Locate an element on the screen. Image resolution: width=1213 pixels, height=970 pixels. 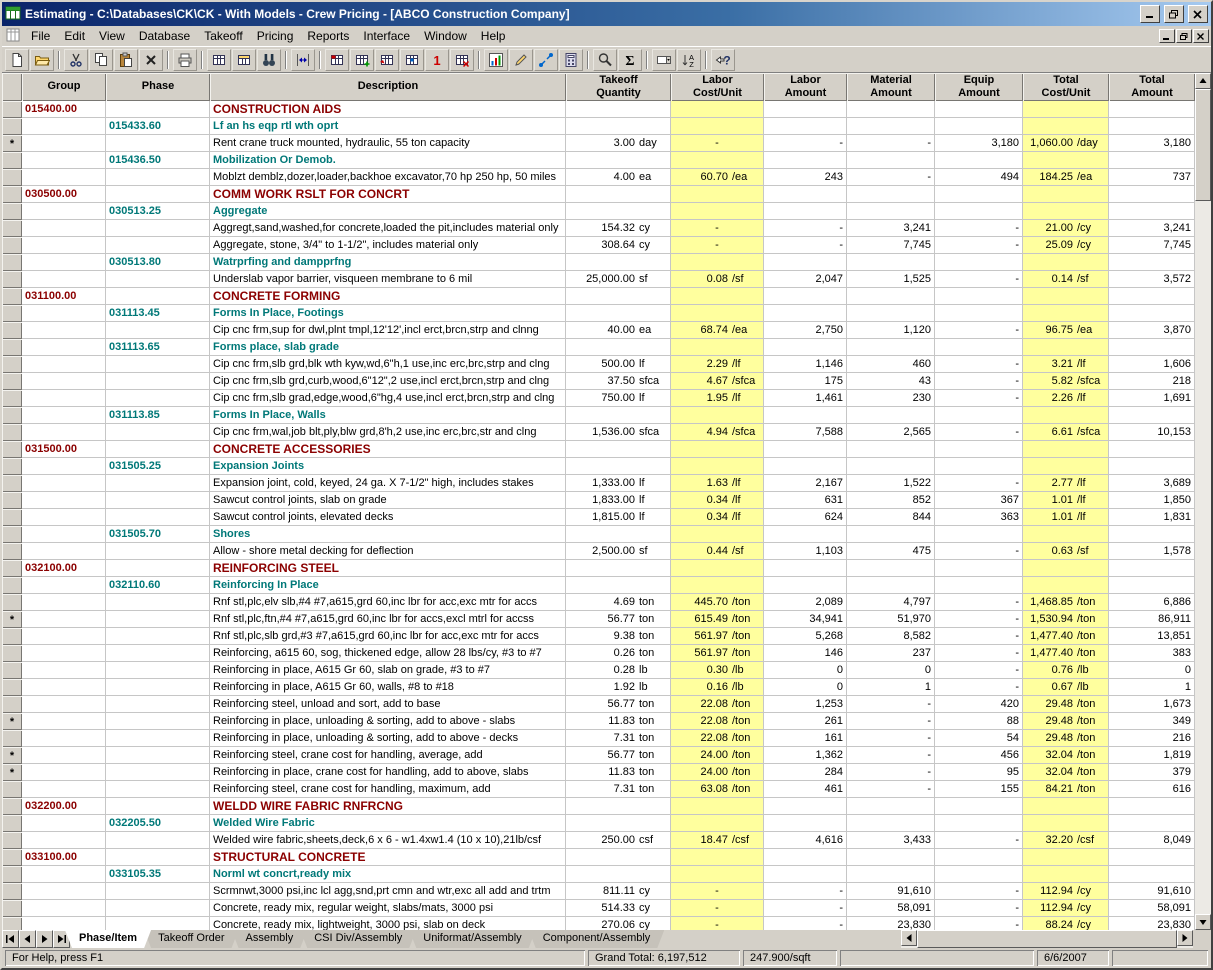
takeoff-quantity-cell: 270.06 cy is located at coordinates (618, 923).